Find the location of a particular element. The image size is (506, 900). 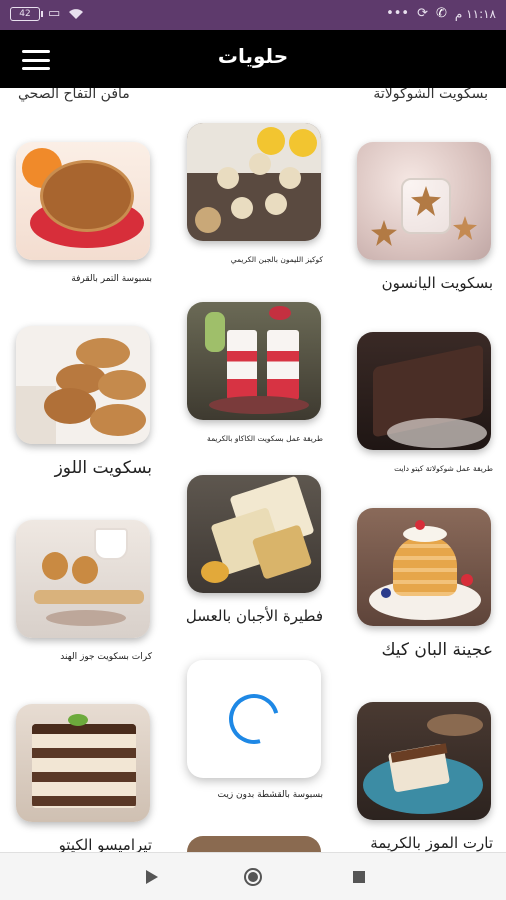

recipe-title: طريقة عمل شوكولاتة كيتو دايت is located at coordinates (443, 468).